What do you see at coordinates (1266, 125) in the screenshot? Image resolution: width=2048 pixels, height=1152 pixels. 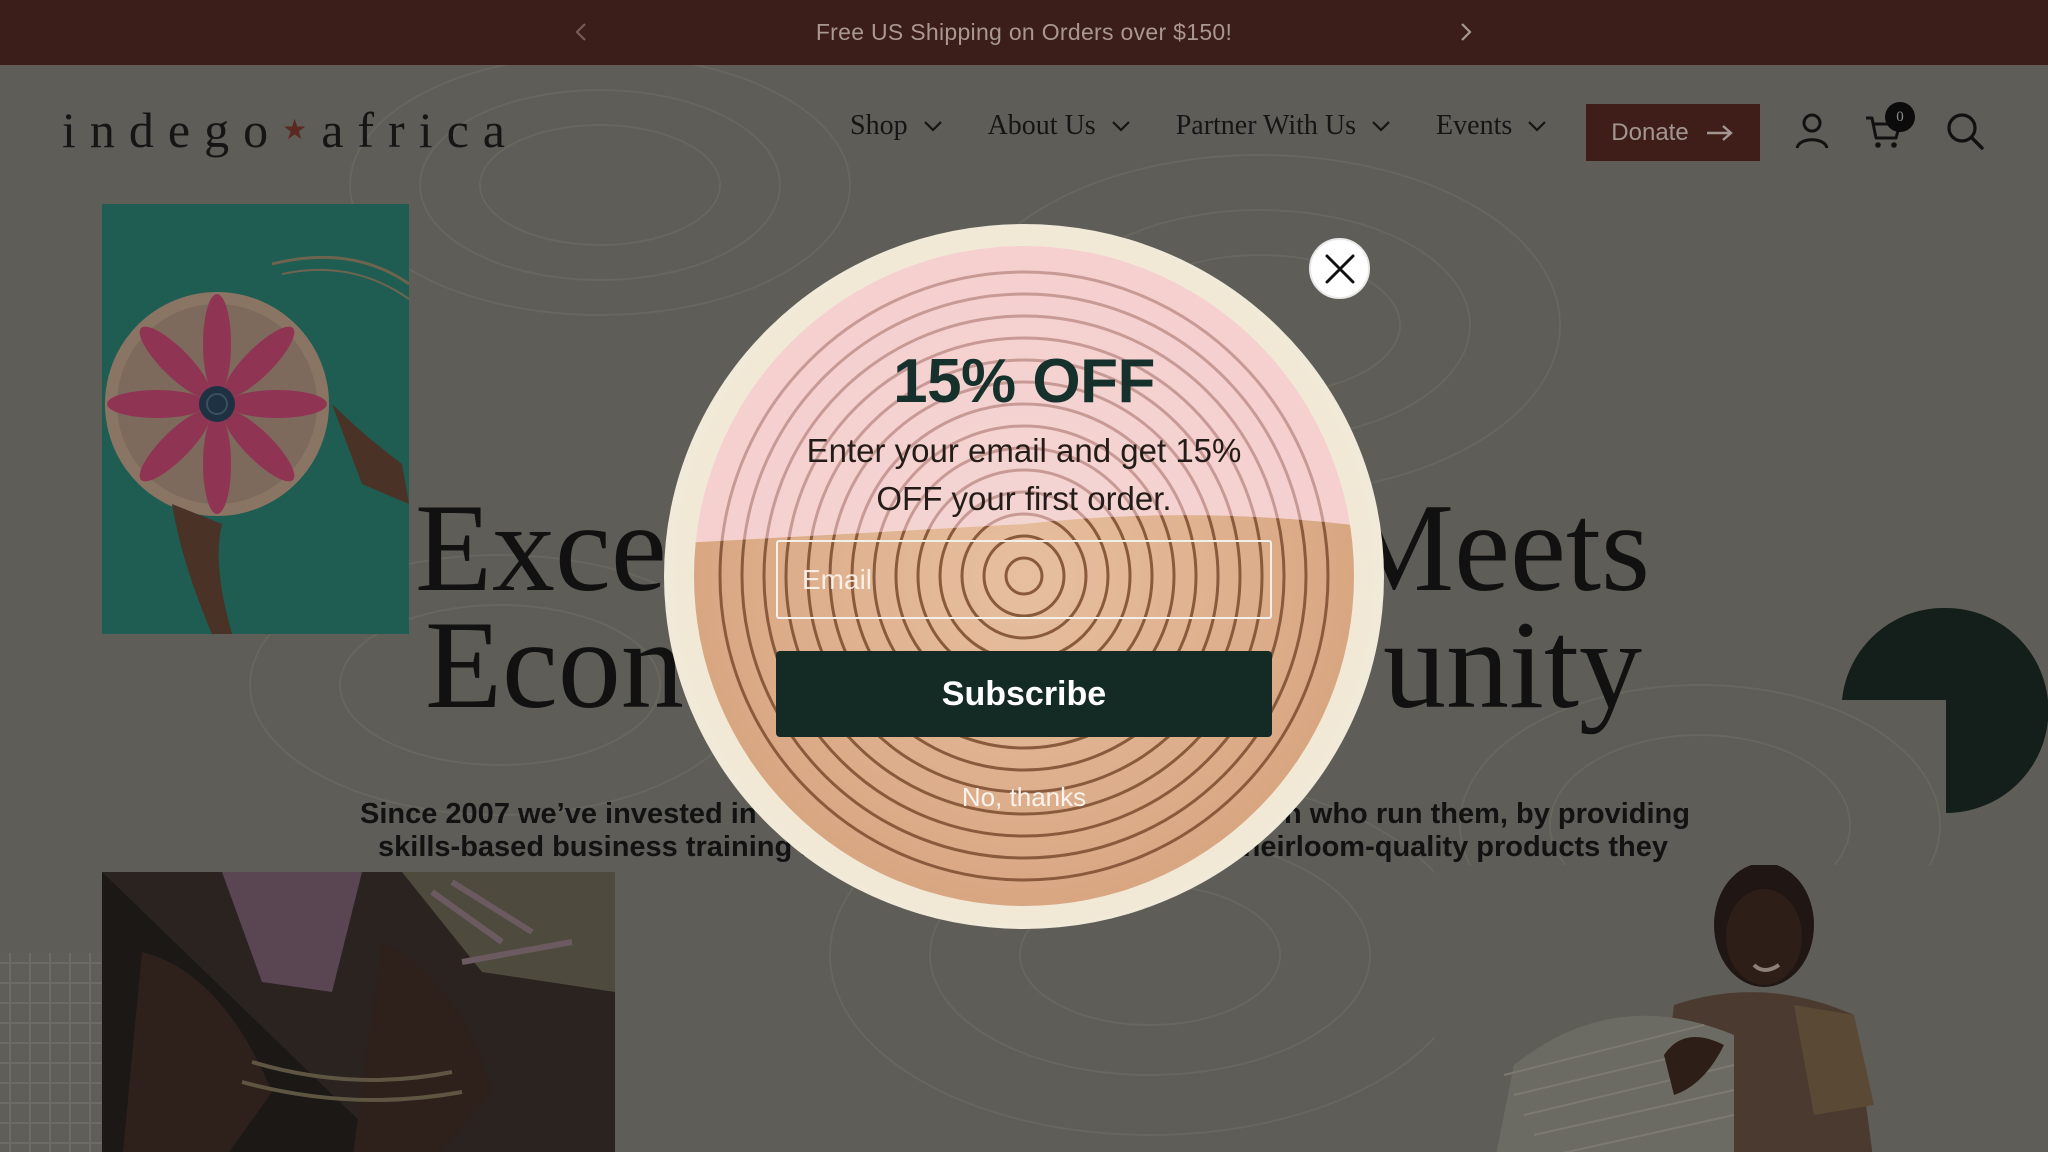 I see `nav-item-label: Partner With Us` at bounding box center [1266, 125].